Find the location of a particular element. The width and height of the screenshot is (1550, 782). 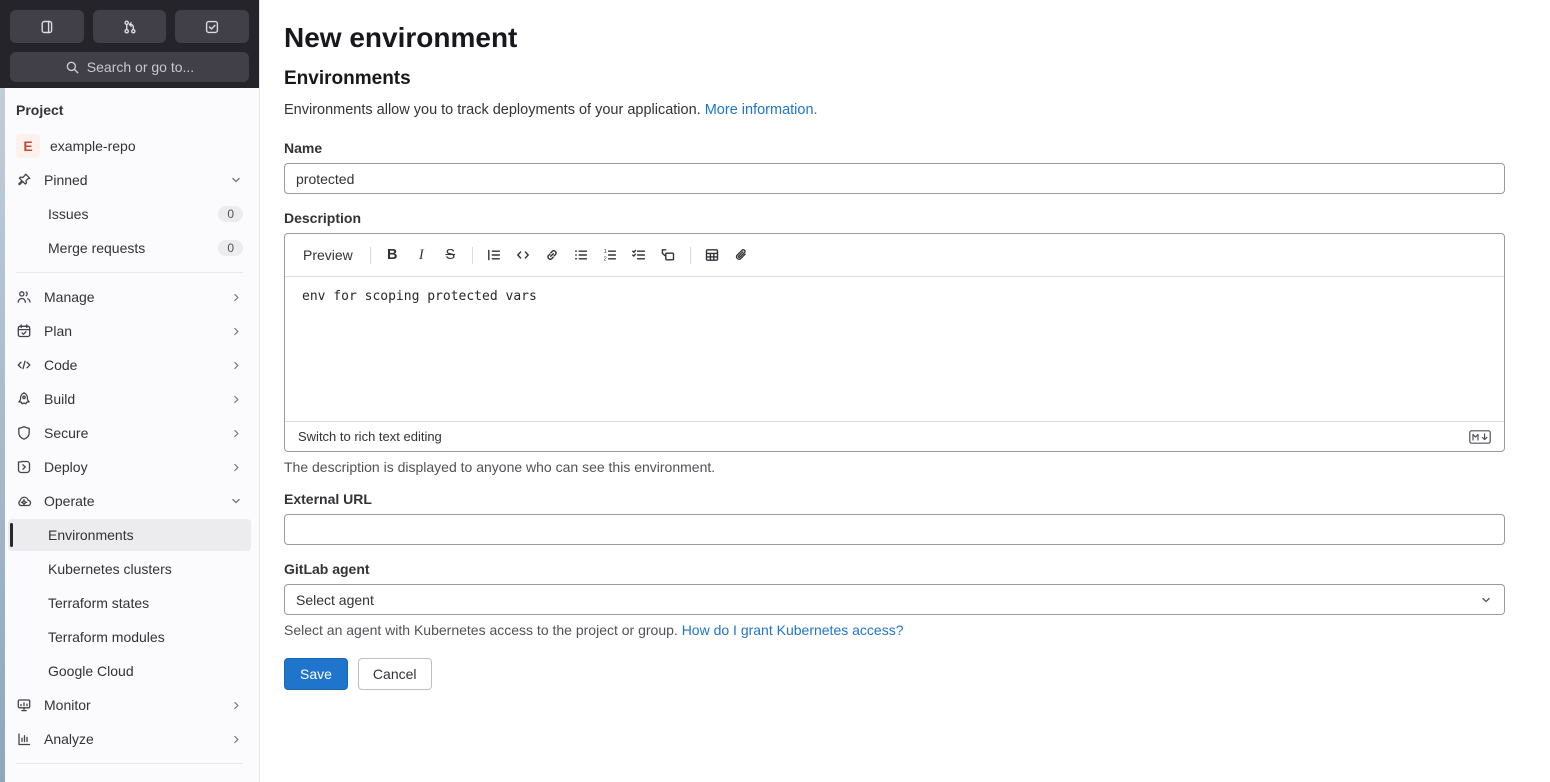

editor-footer: Switch to rich text editing is located at coordinates (894, 436).